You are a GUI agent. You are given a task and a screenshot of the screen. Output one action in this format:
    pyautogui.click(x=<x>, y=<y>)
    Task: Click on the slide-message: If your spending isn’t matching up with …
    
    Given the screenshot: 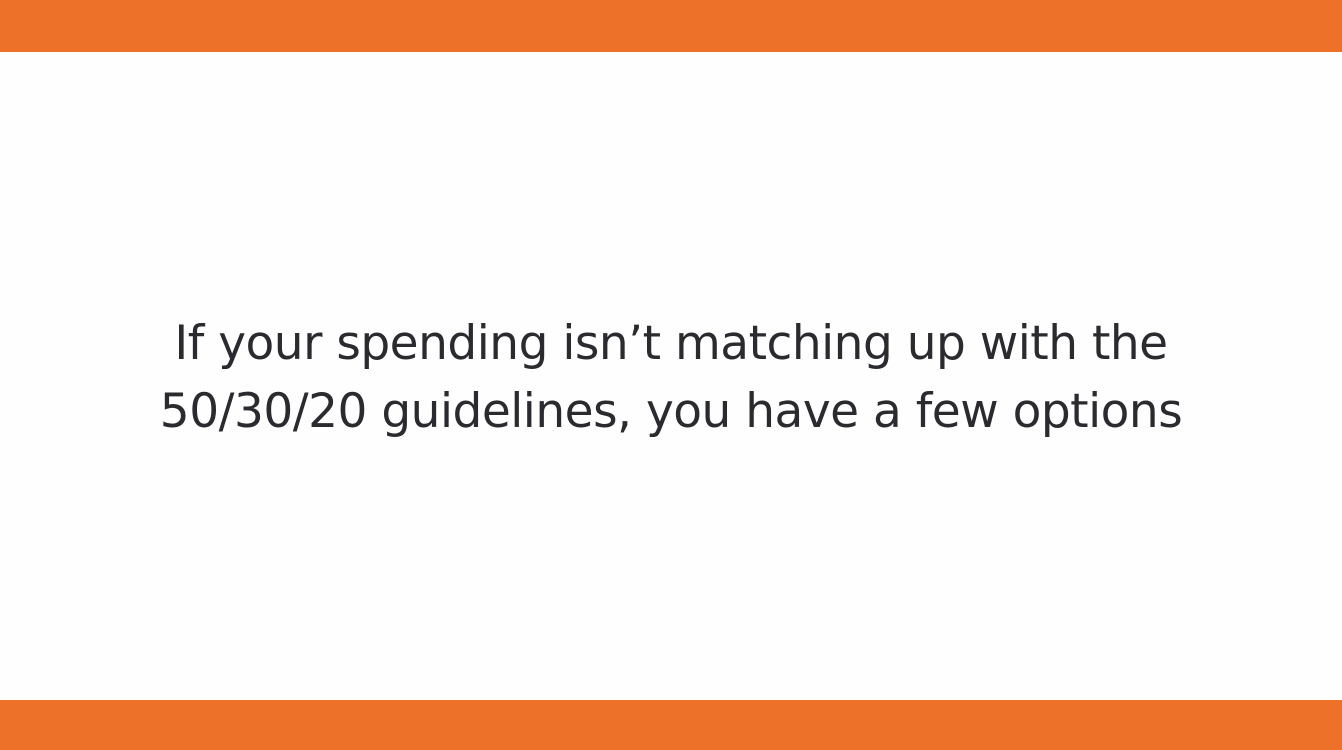 What is the action you would take?
    pyautogui.click(x=671, y=376)
    